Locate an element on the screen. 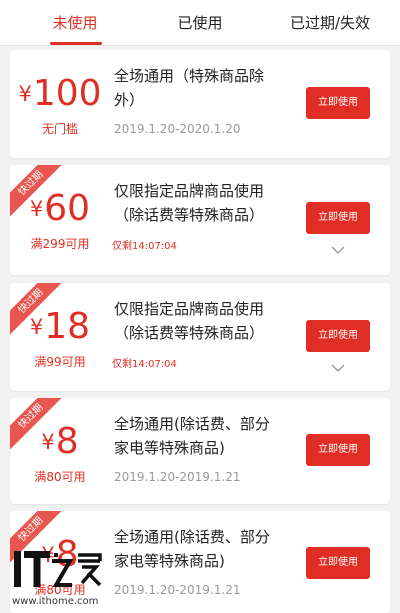 Image resolution: width=400 pixels, height=613 pixels. coupon-amount: 18 is located at coordinates (67, 326).